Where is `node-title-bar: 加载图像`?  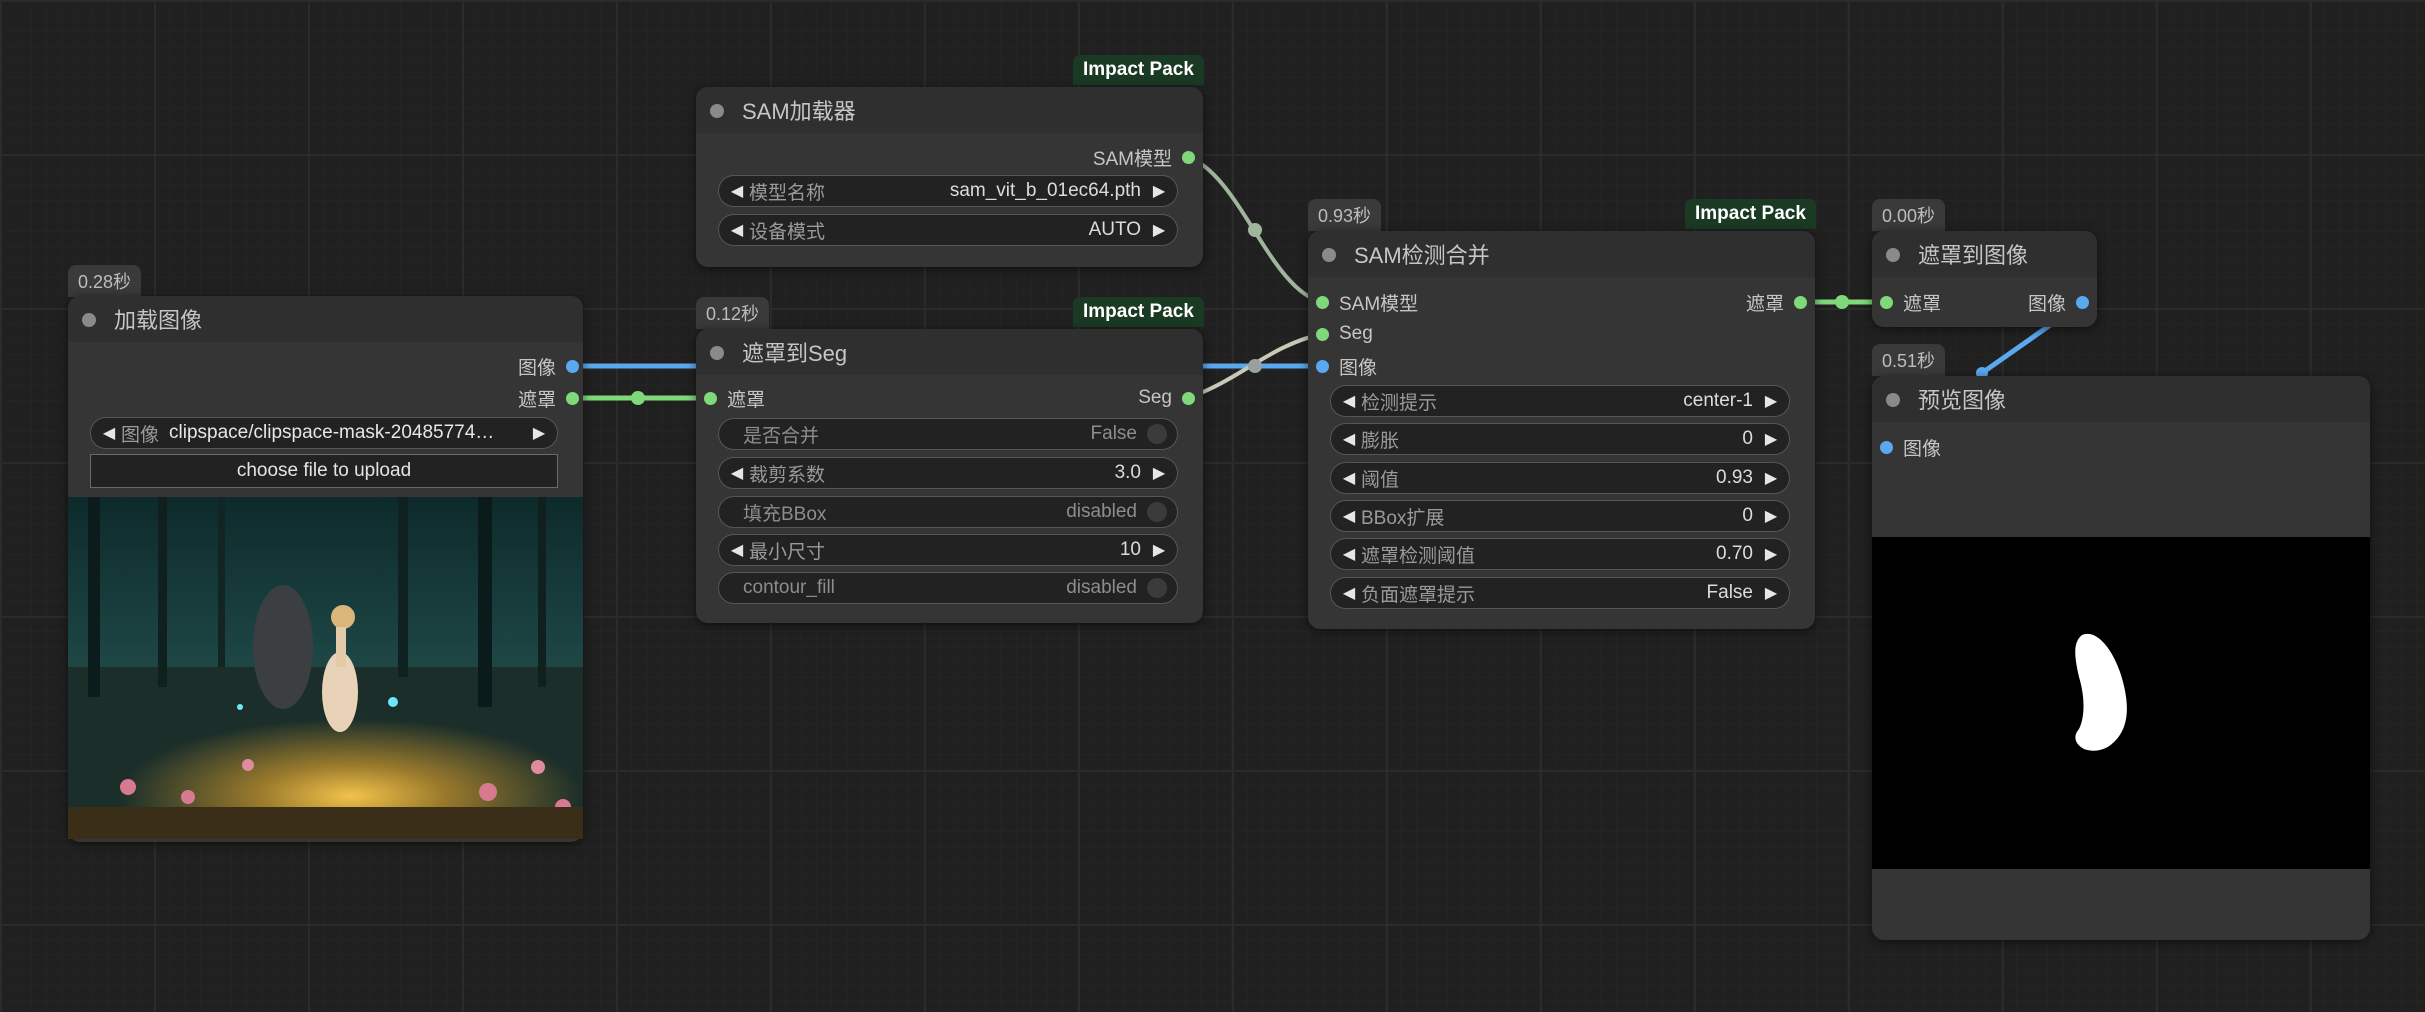 node-title-bar: 加载图像 is located at coordinates (325, 319).